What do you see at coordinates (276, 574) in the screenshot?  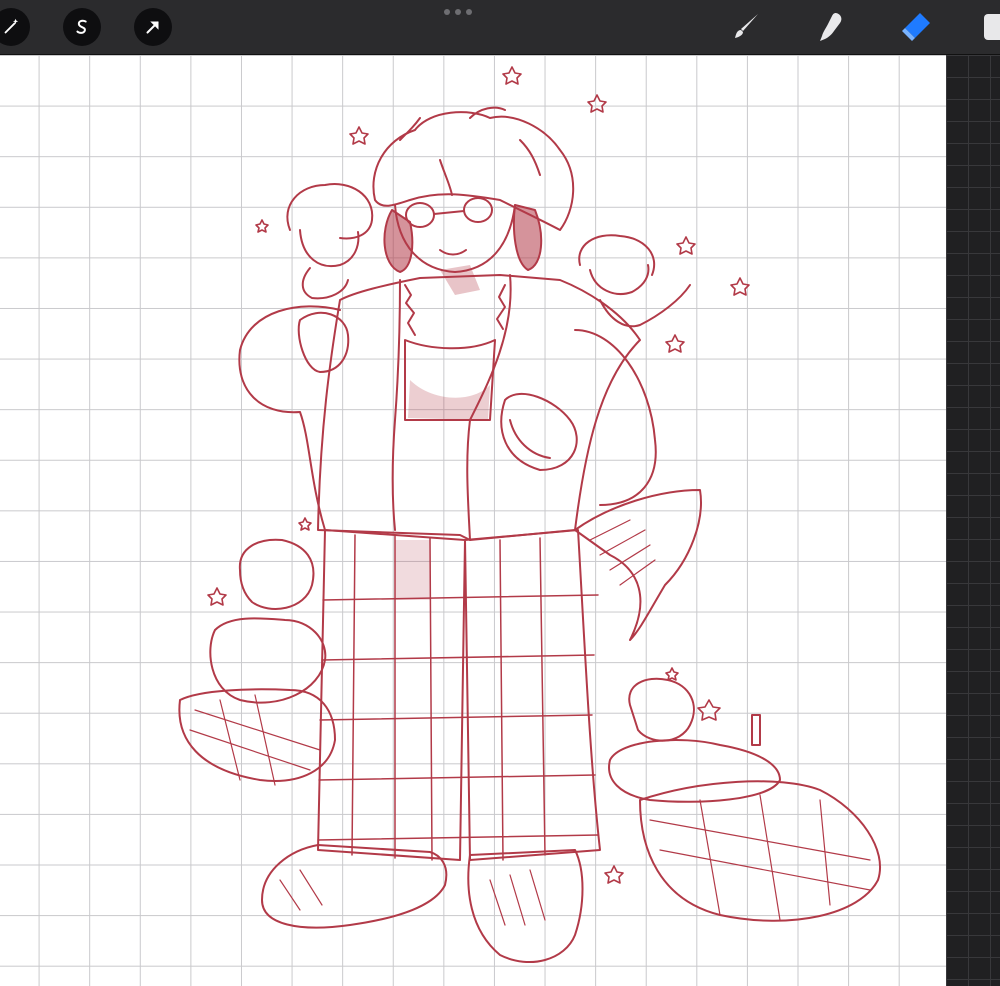 I see `mini-sitting-head` at bounding box center [276, 574].